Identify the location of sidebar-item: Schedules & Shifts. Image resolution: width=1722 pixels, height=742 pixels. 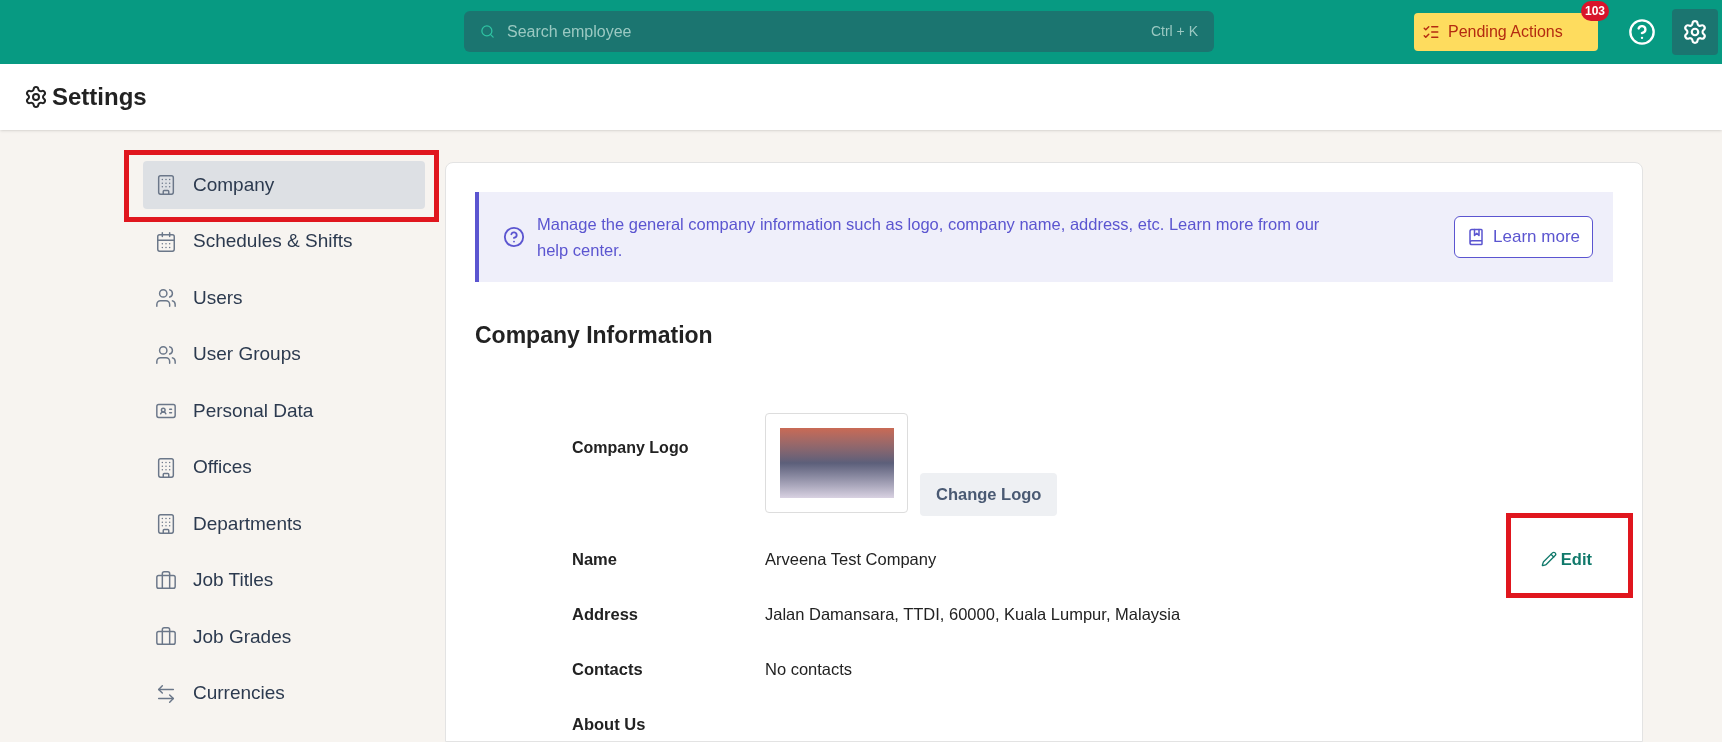
(284, 241).